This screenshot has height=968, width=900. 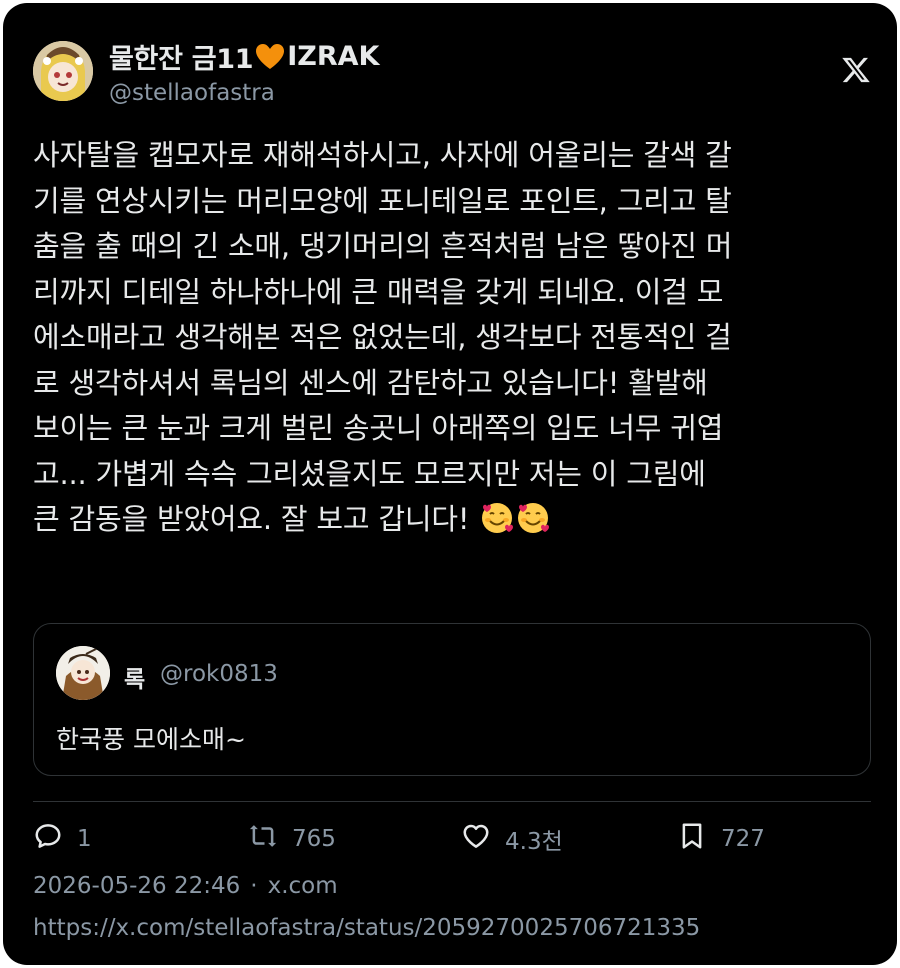 What do you see at coordinates (63, 71) in the screenshot?
I see `author-avatar` at bounding box center [63, 71].